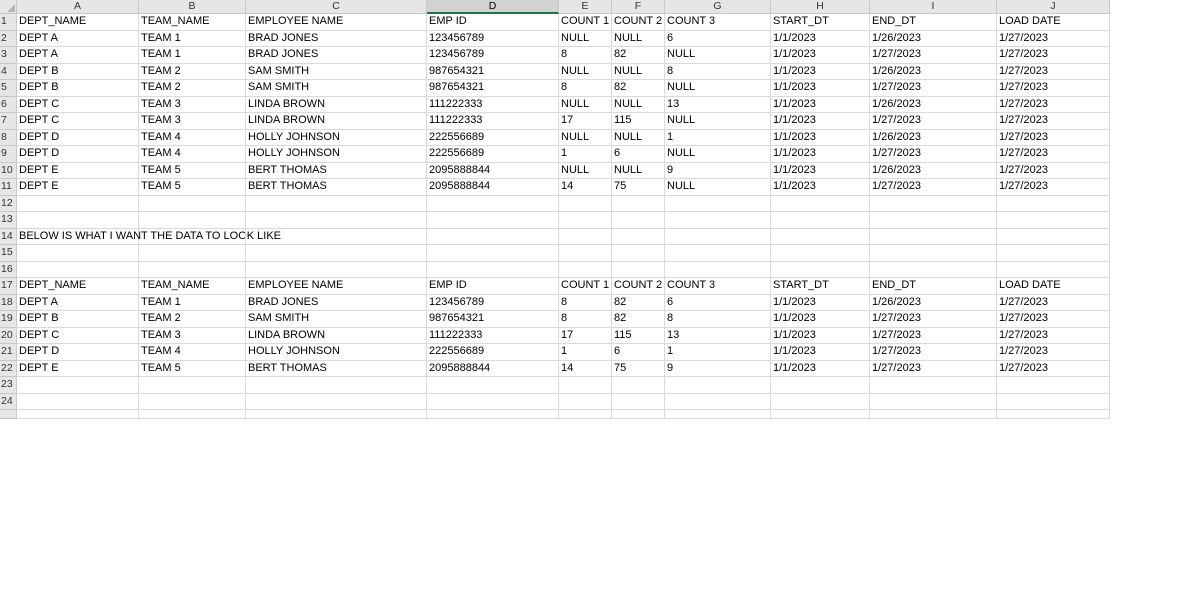 The height and width of the screenshot is (592, 1200). Describe the element at coordinates (493, 253) in the screenshot. I see `cell-d15` at that location.